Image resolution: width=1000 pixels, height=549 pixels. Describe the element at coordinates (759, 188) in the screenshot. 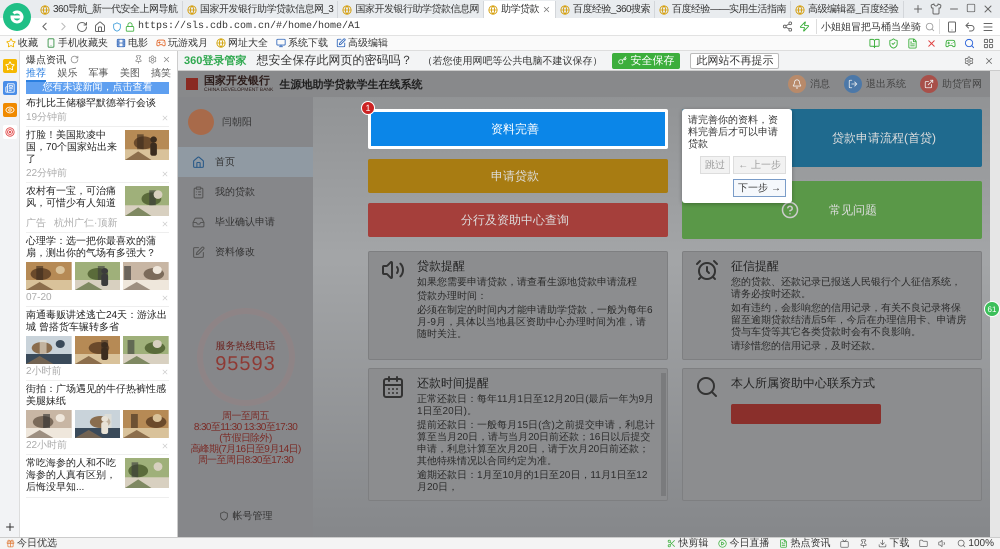

I see `next-button: 下一步 →` at that location.